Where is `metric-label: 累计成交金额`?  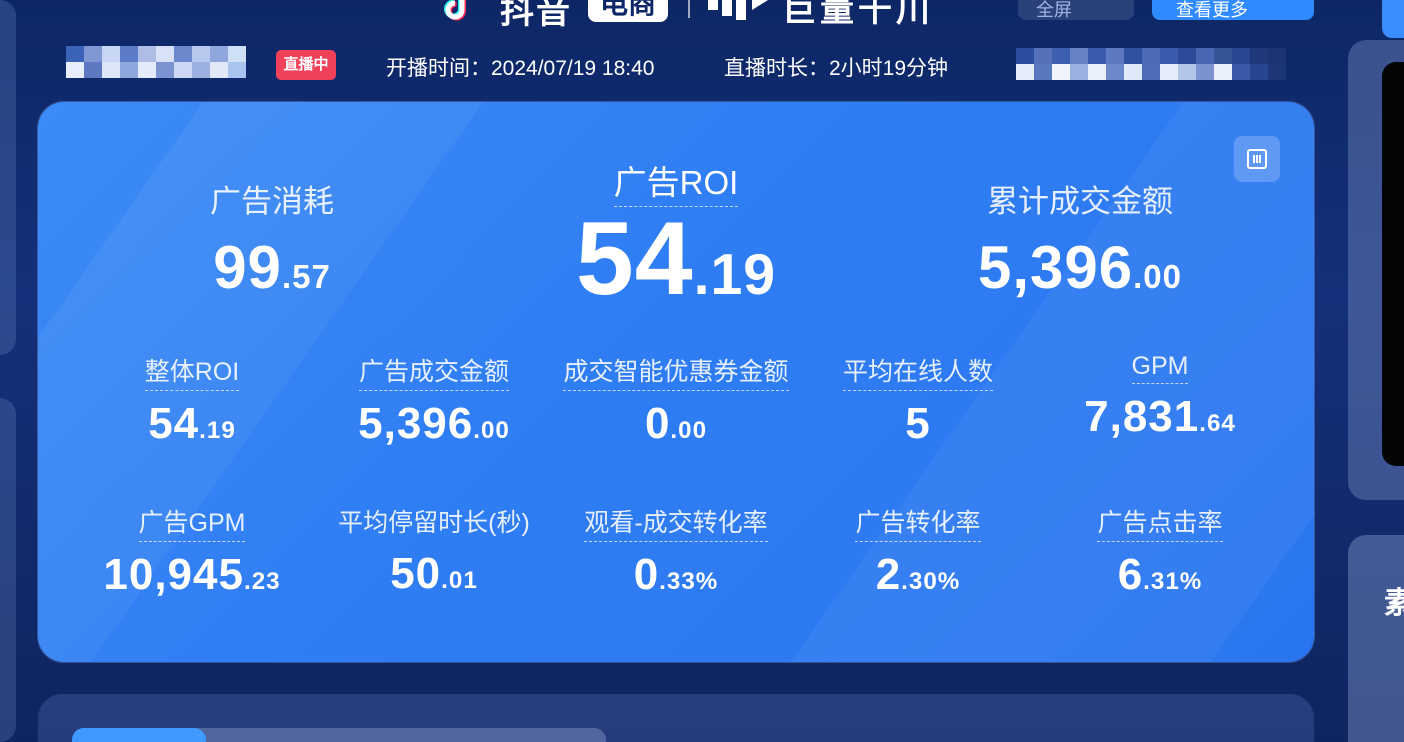
metric-label: 累计成交金额 is located at coordinates (1080, 201).